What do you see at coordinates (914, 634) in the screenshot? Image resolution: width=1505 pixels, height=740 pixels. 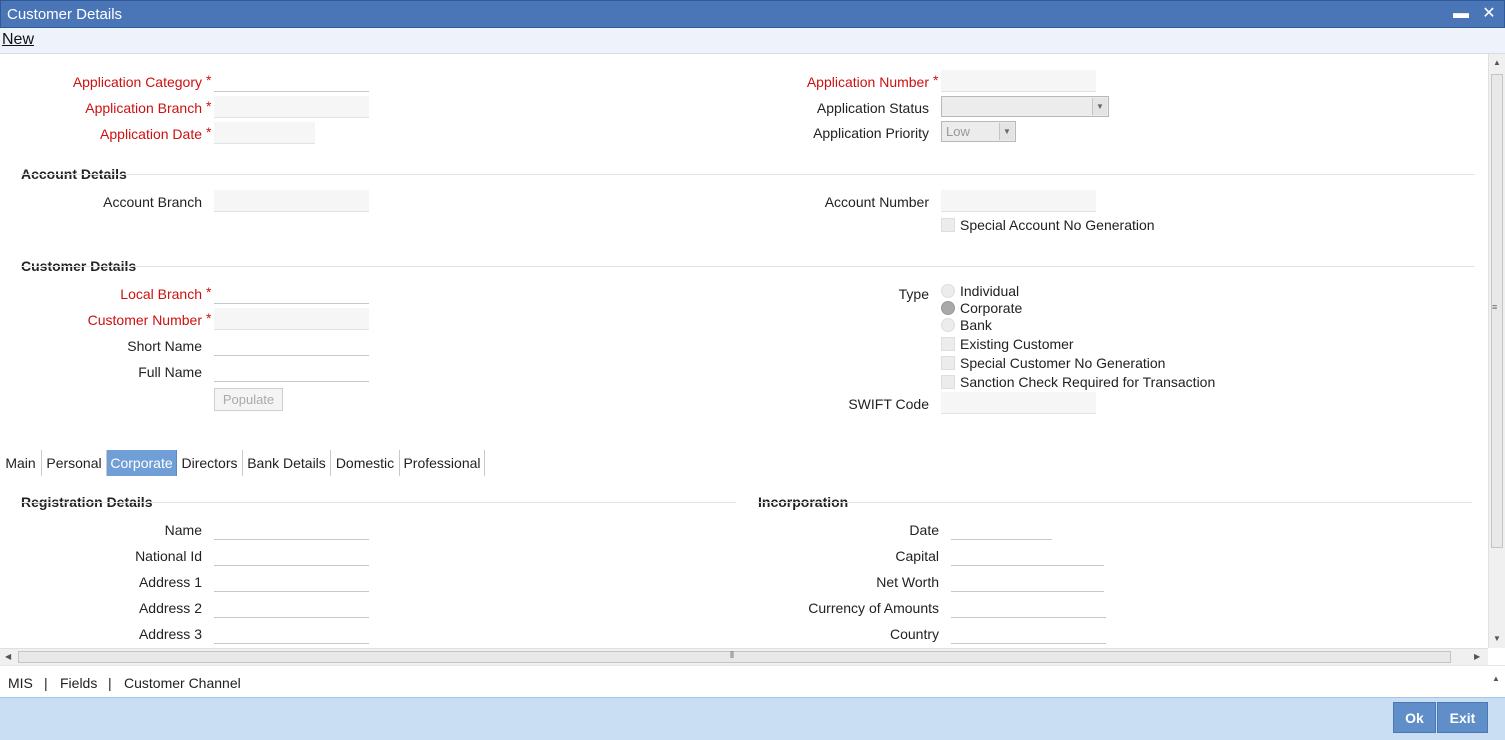 I see `country-label: Country` at bounding box center [914, 634].